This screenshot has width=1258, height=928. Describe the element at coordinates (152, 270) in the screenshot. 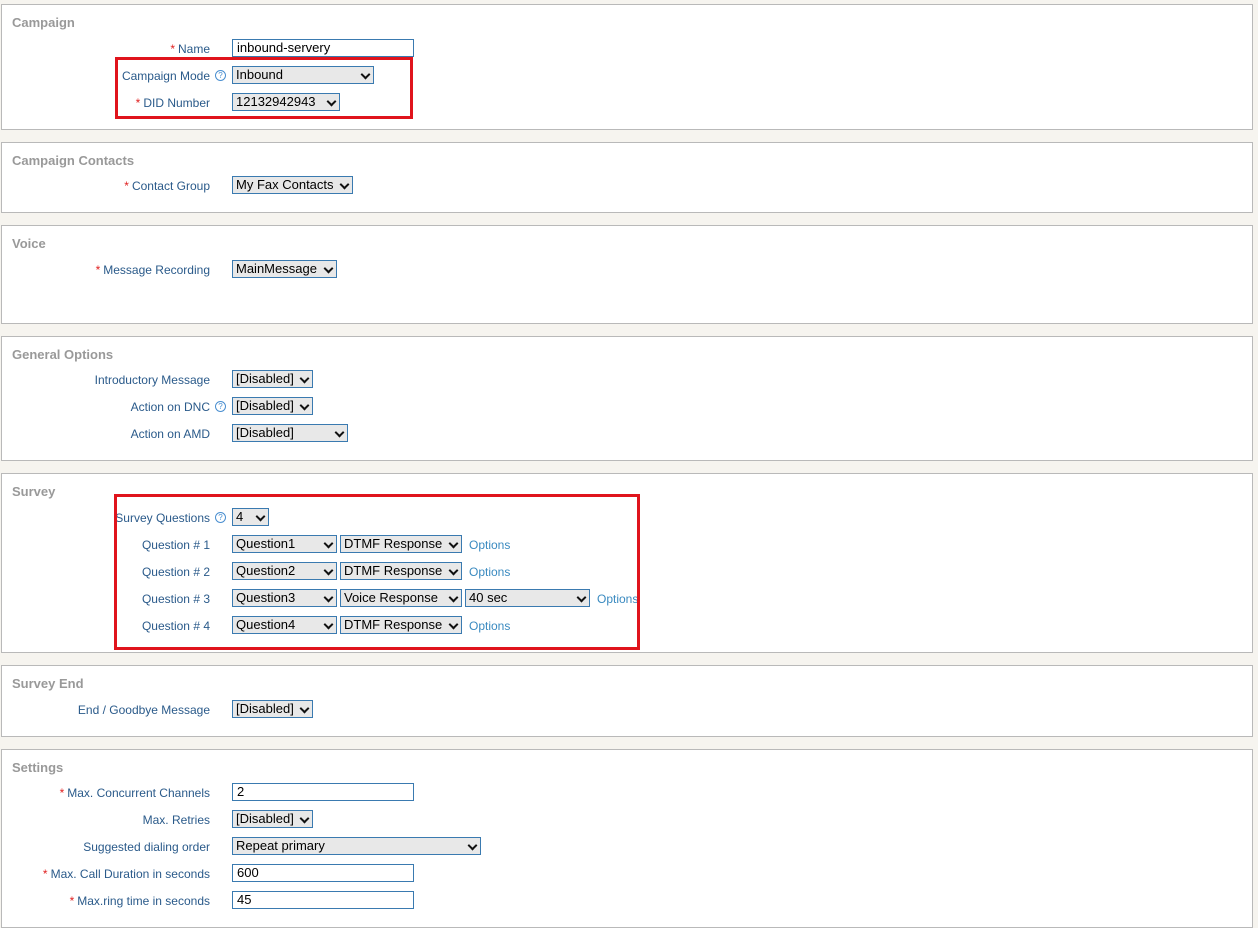

I see `message-recording-label: * Message Recording` at that location.